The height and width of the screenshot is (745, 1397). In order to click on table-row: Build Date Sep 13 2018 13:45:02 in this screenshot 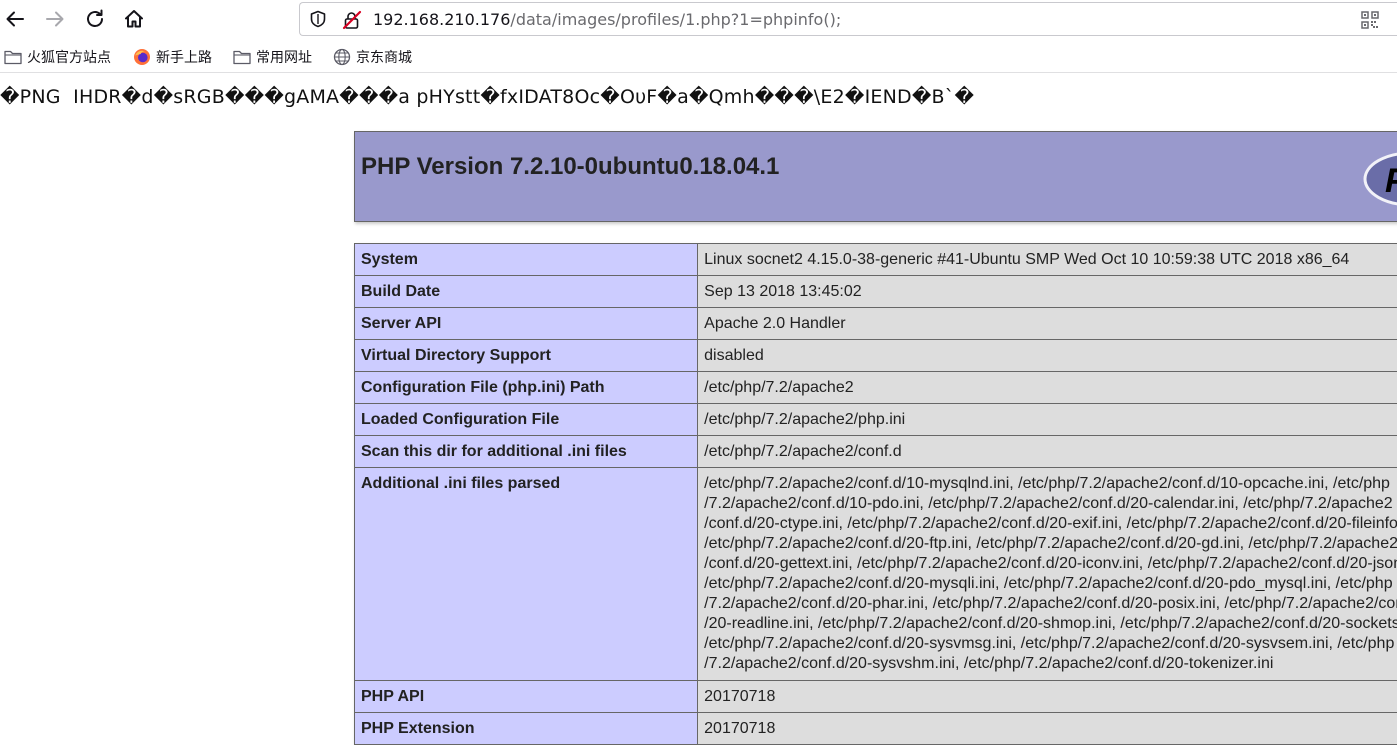, I will do `click(876, 292)`.